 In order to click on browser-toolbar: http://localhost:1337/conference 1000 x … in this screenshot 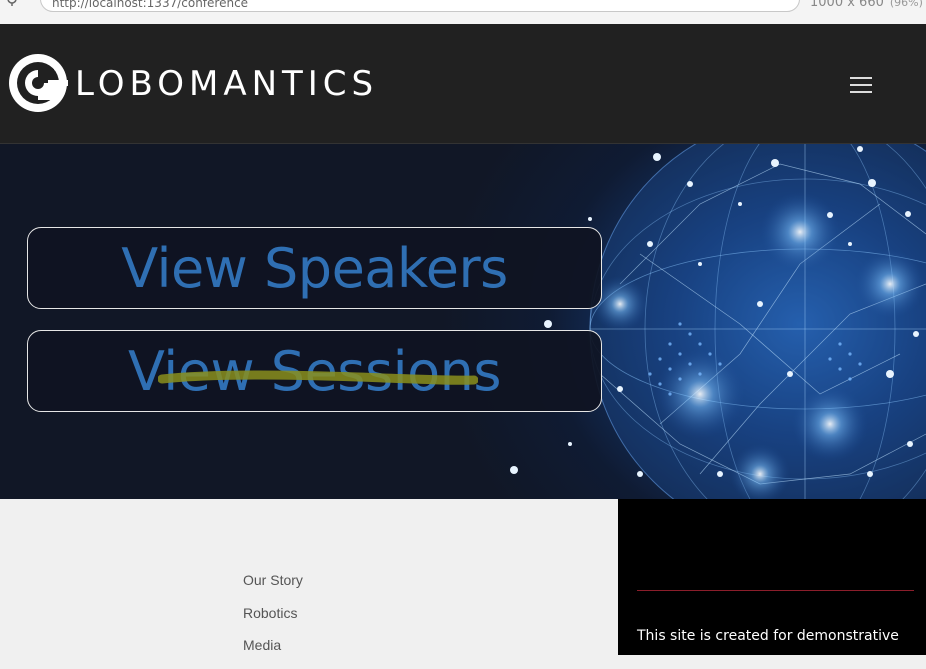, I will do `click(463, 12)`.